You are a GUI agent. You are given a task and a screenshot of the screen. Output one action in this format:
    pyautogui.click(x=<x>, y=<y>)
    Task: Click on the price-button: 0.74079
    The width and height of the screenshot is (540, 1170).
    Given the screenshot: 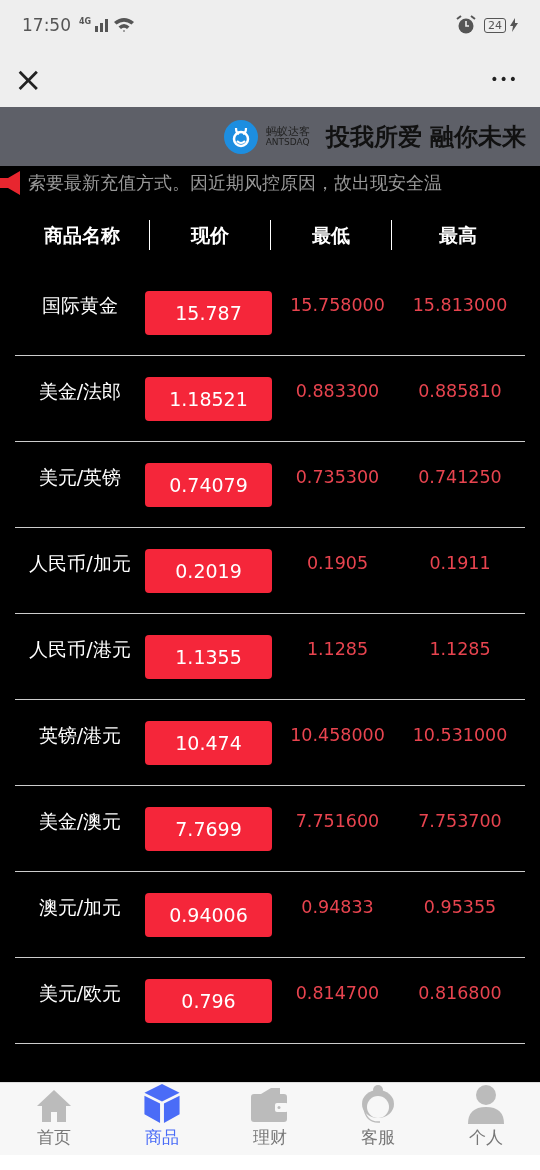 What is the action you would take?
    pyautogui.click(x=208, y=484)
    